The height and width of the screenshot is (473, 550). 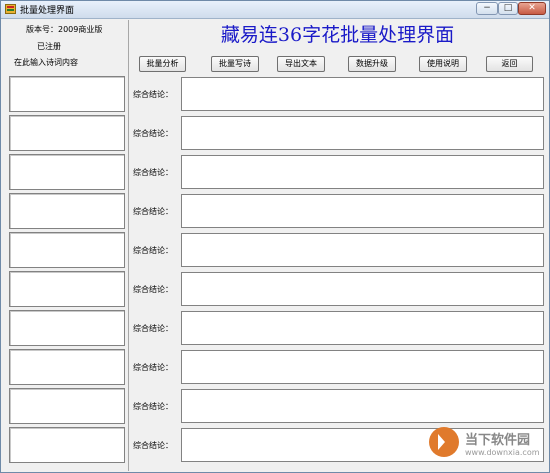 I want to click on title-bar: 批量处理界面 − □ ✕, so click(x=275, y=10).